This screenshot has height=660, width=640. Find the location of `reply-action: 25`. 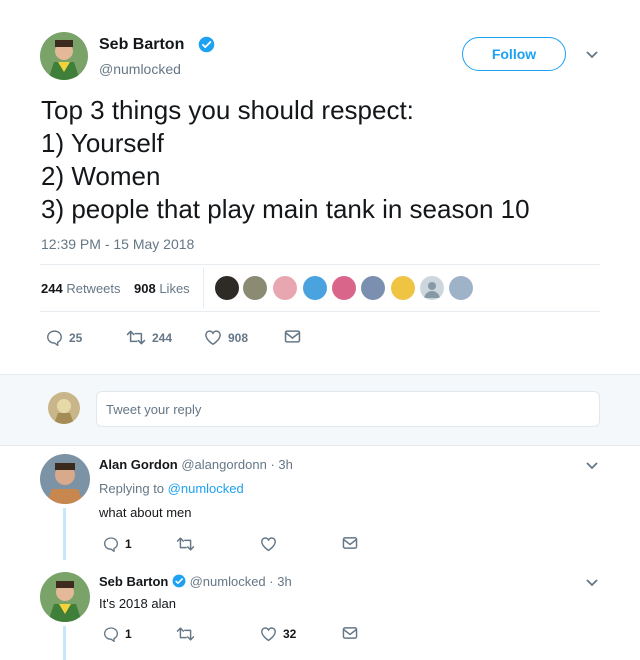

reply-action: 25 is located at coordinates (64, 337).